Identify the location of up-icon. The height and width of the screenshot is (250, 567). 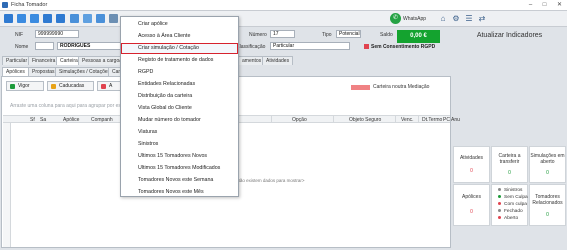
(60, 18).